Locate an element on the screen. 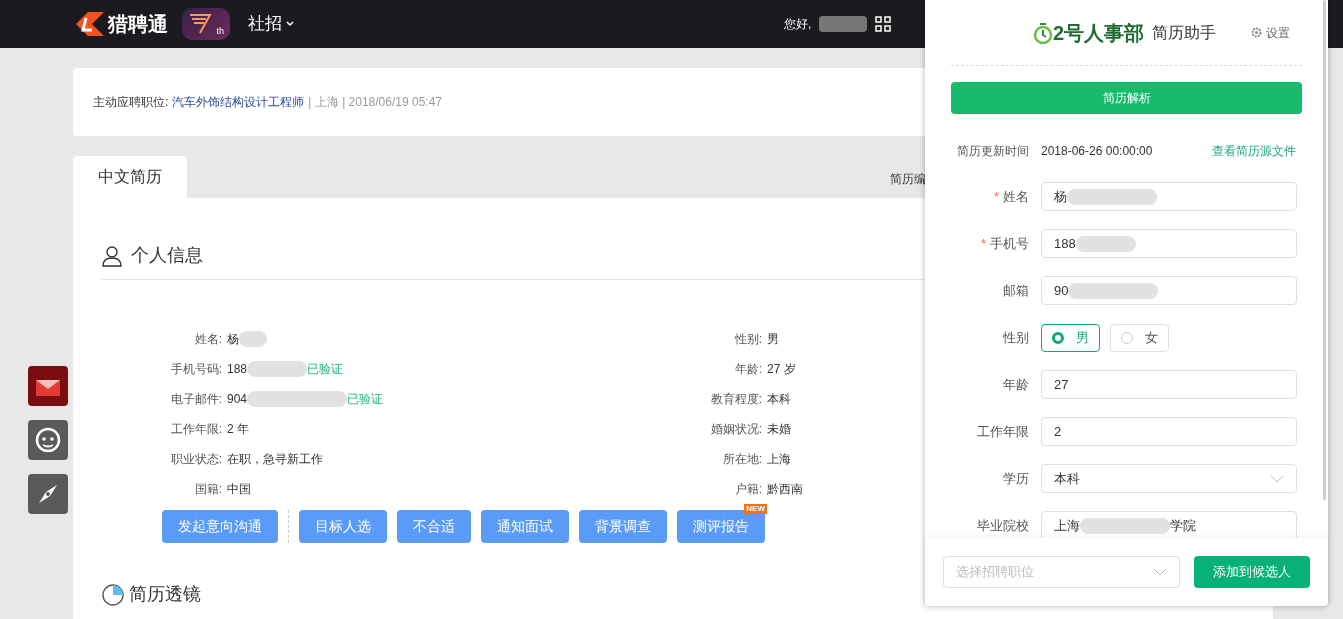  field-value: 188 is located at coordinates (1065, 243).